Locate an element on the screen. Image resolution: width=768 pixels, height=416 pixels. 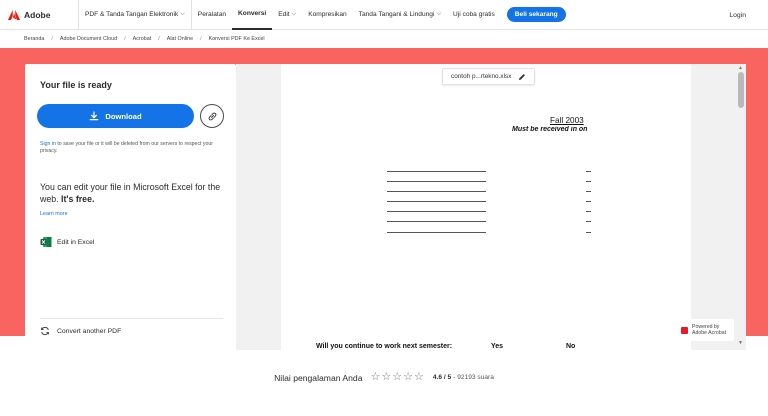
nav-item-label: Konversi is located at coordinates (252, 13).